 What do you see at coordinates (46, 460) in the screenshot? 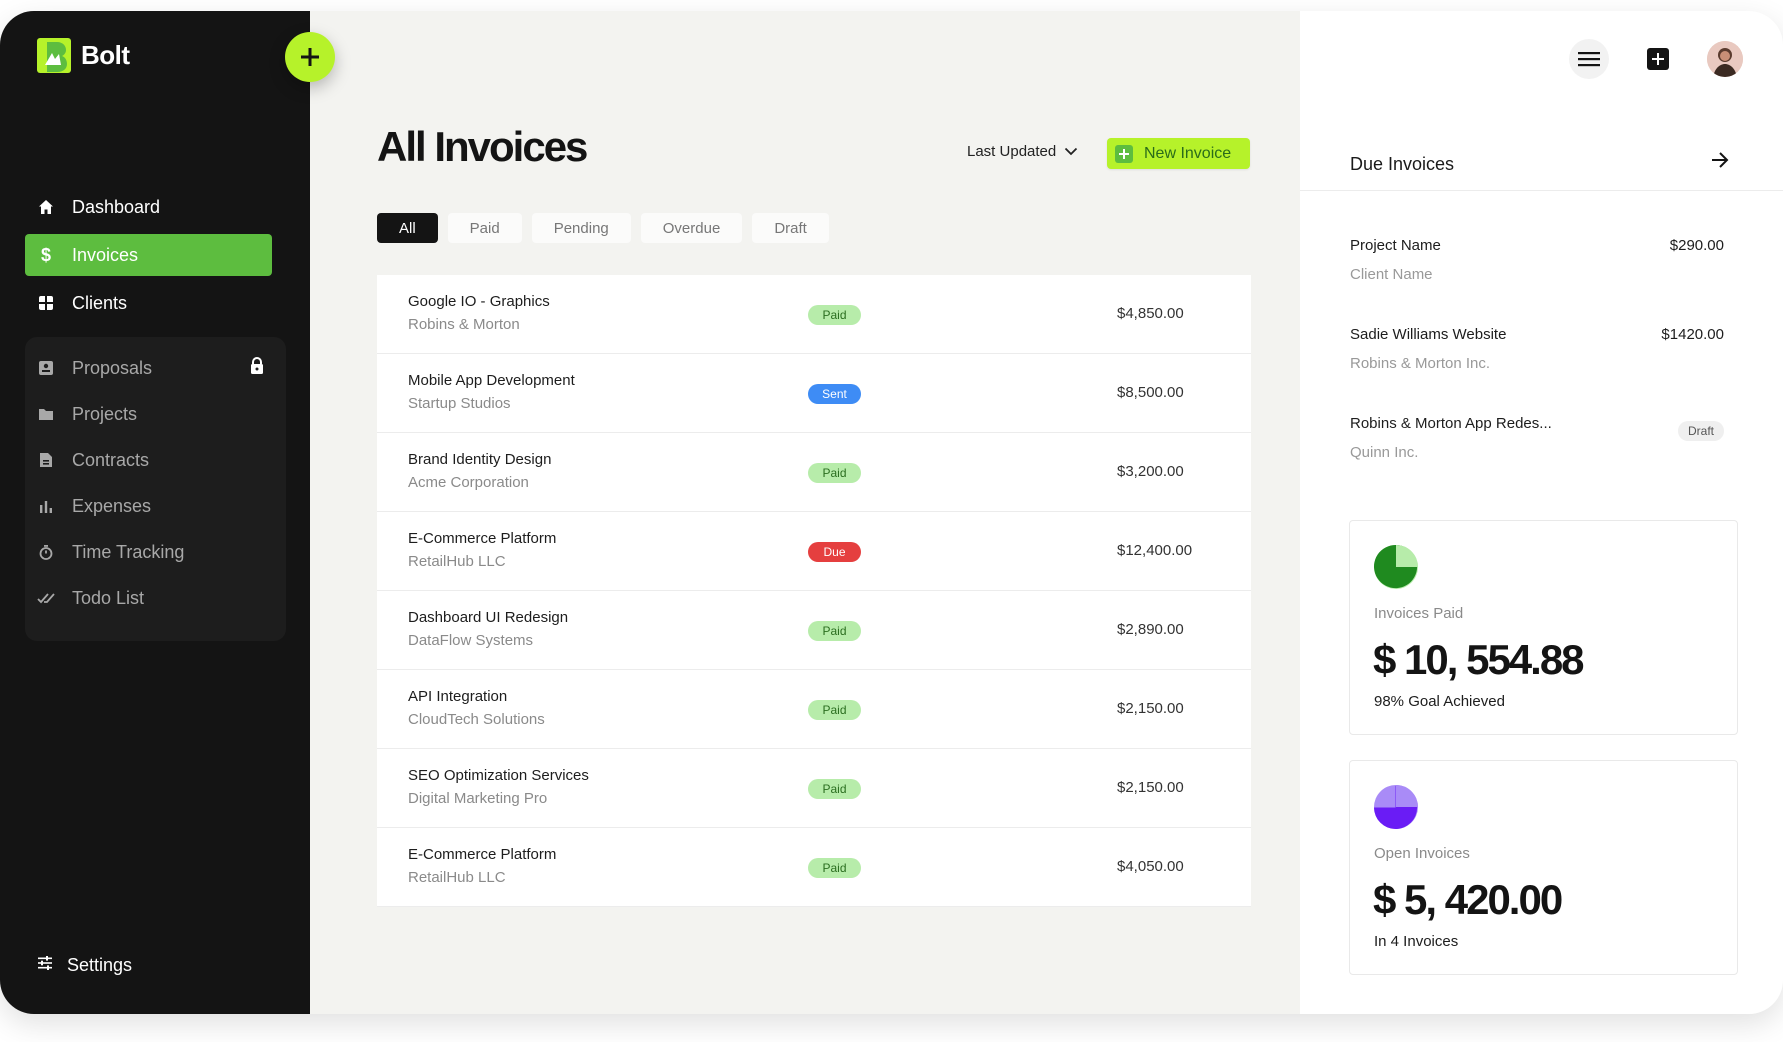
I see `document-icon` at bounding box center [46, 460].